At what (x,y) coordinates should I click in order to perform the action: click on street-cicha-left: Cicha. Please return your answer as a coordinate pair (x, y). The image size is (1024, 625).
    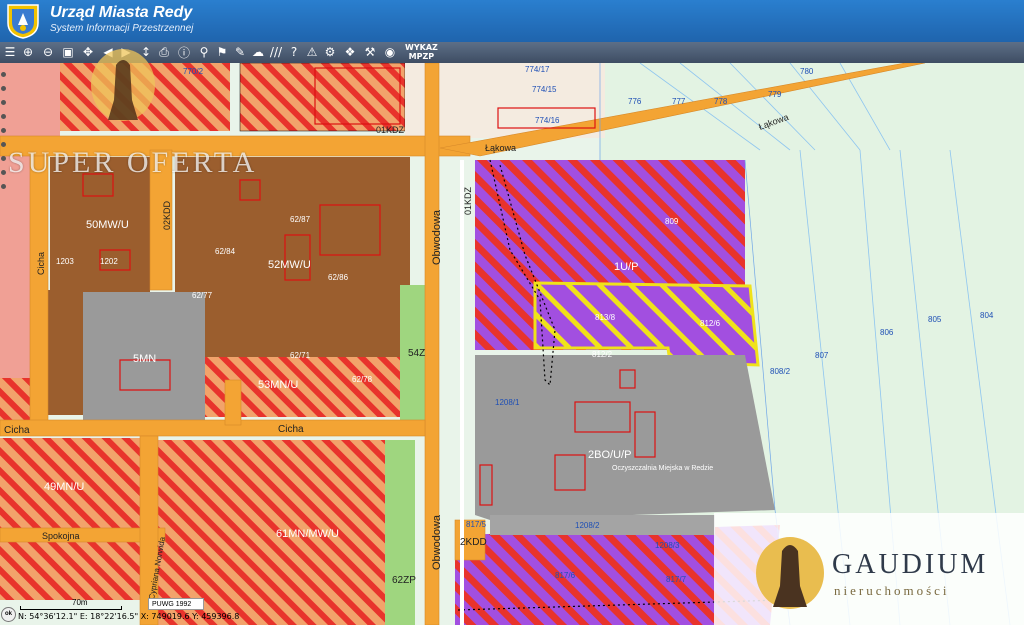
    Looking at the image, I should click on (17, 430).